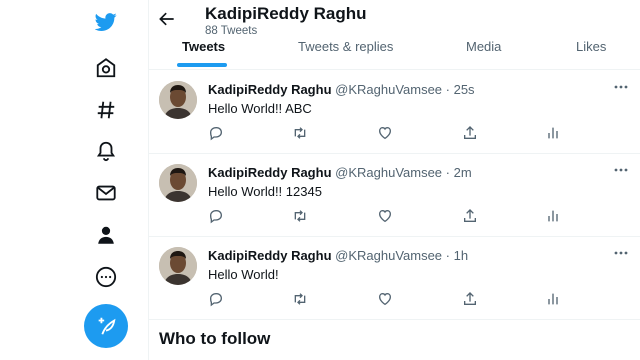 This screenshot has width=640, height=360. What do you see at coordinates (215, 338) in the screenshot?
I see `who-to-follow-heading: Who to follow` at bounding box center [215, 338].